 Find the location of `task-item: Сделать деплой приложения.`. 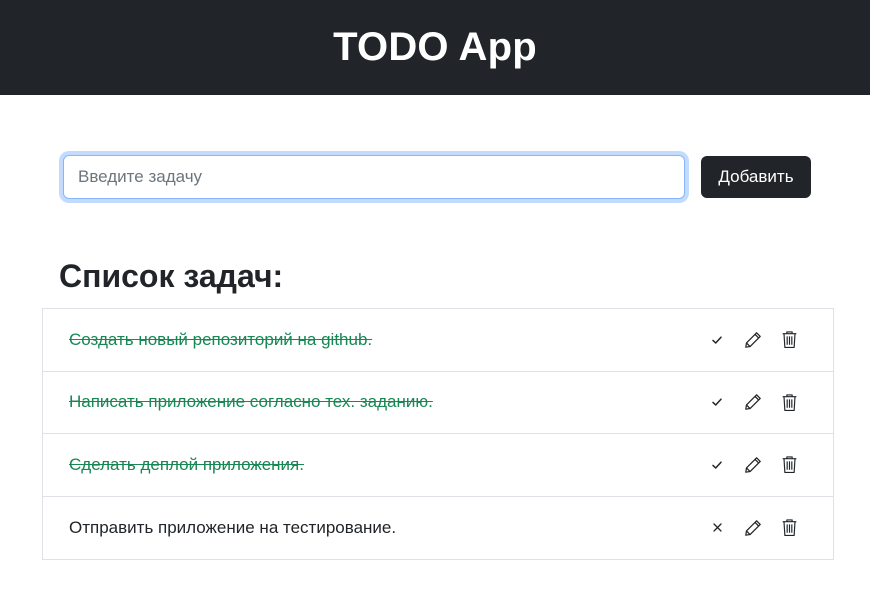

task-item: Сделать деплой приложения. is located at coordinates (438, 465).